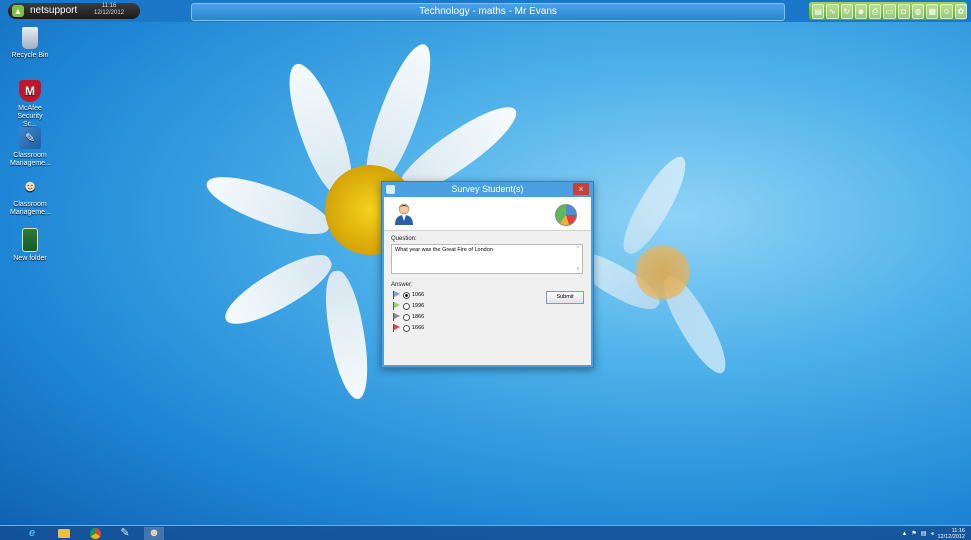 The width and height of the screenshot is (971, 540). What do you see at coordinates (566, 215) in the screenshot?
I see `pie-chart-icon` at bounding box center [566, 215].